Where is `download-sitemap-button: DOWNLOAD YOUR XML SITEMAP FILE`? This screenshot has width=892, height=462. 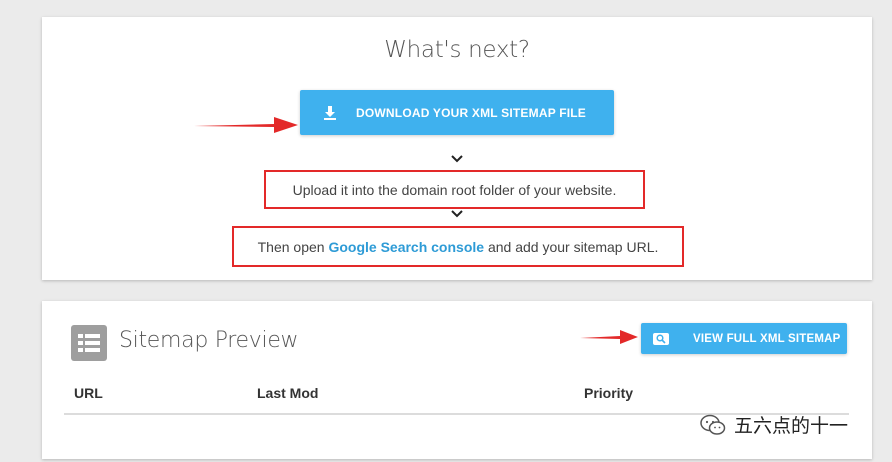
download-sitemap-button: DOWNLOAD YOUR XML SITEMAP FILE is located at coordinates (457, 112).